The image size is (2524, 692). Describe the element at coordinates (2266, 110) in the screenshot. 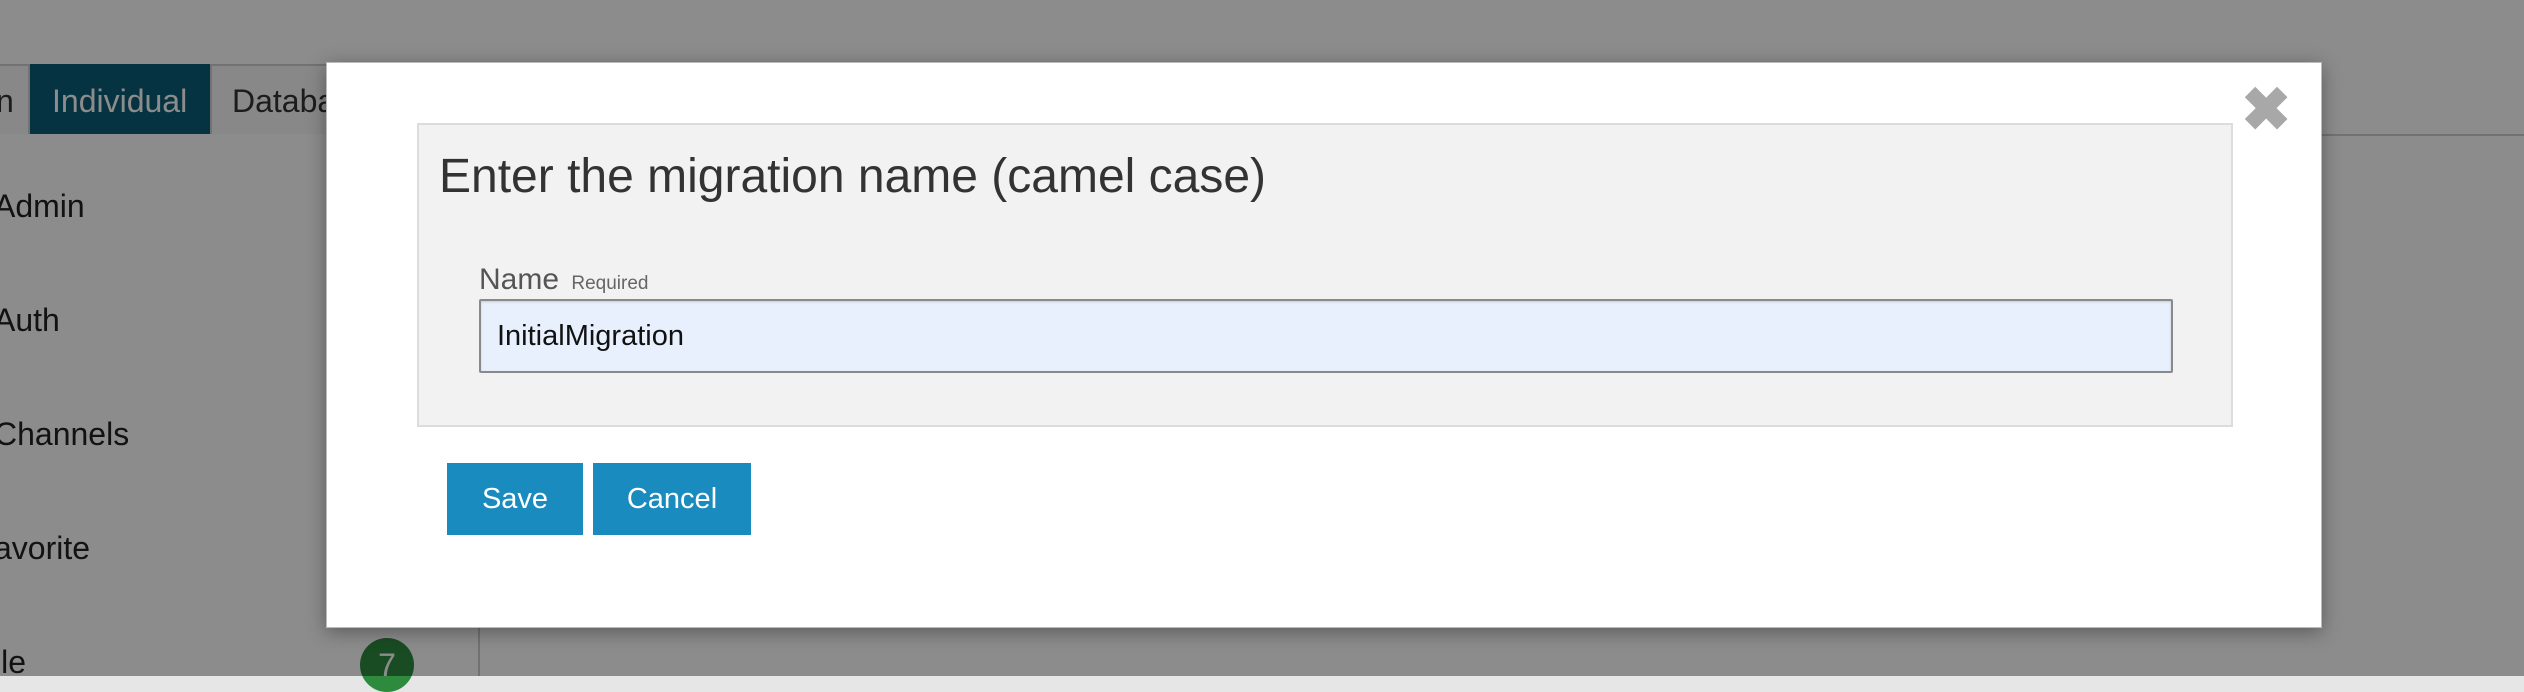

I see `close-icon: ✖` at that location.